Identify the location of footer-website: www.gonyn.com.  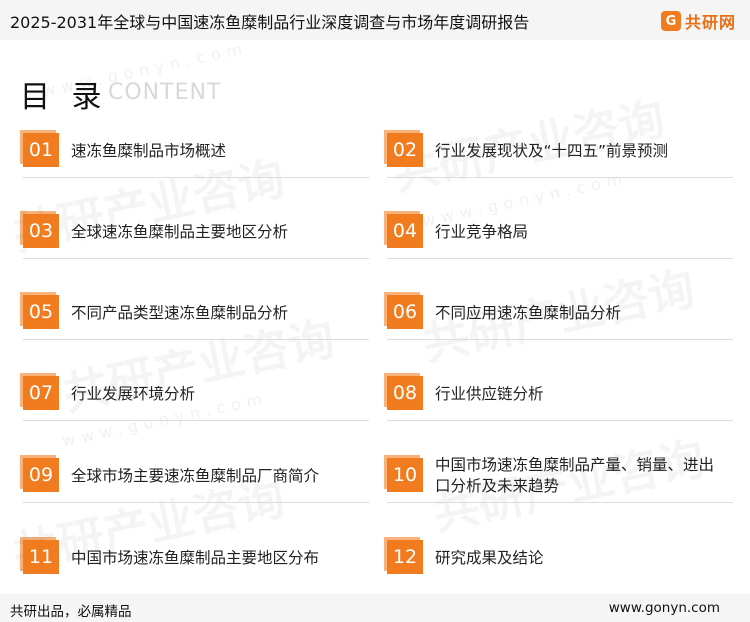
(664, 608).